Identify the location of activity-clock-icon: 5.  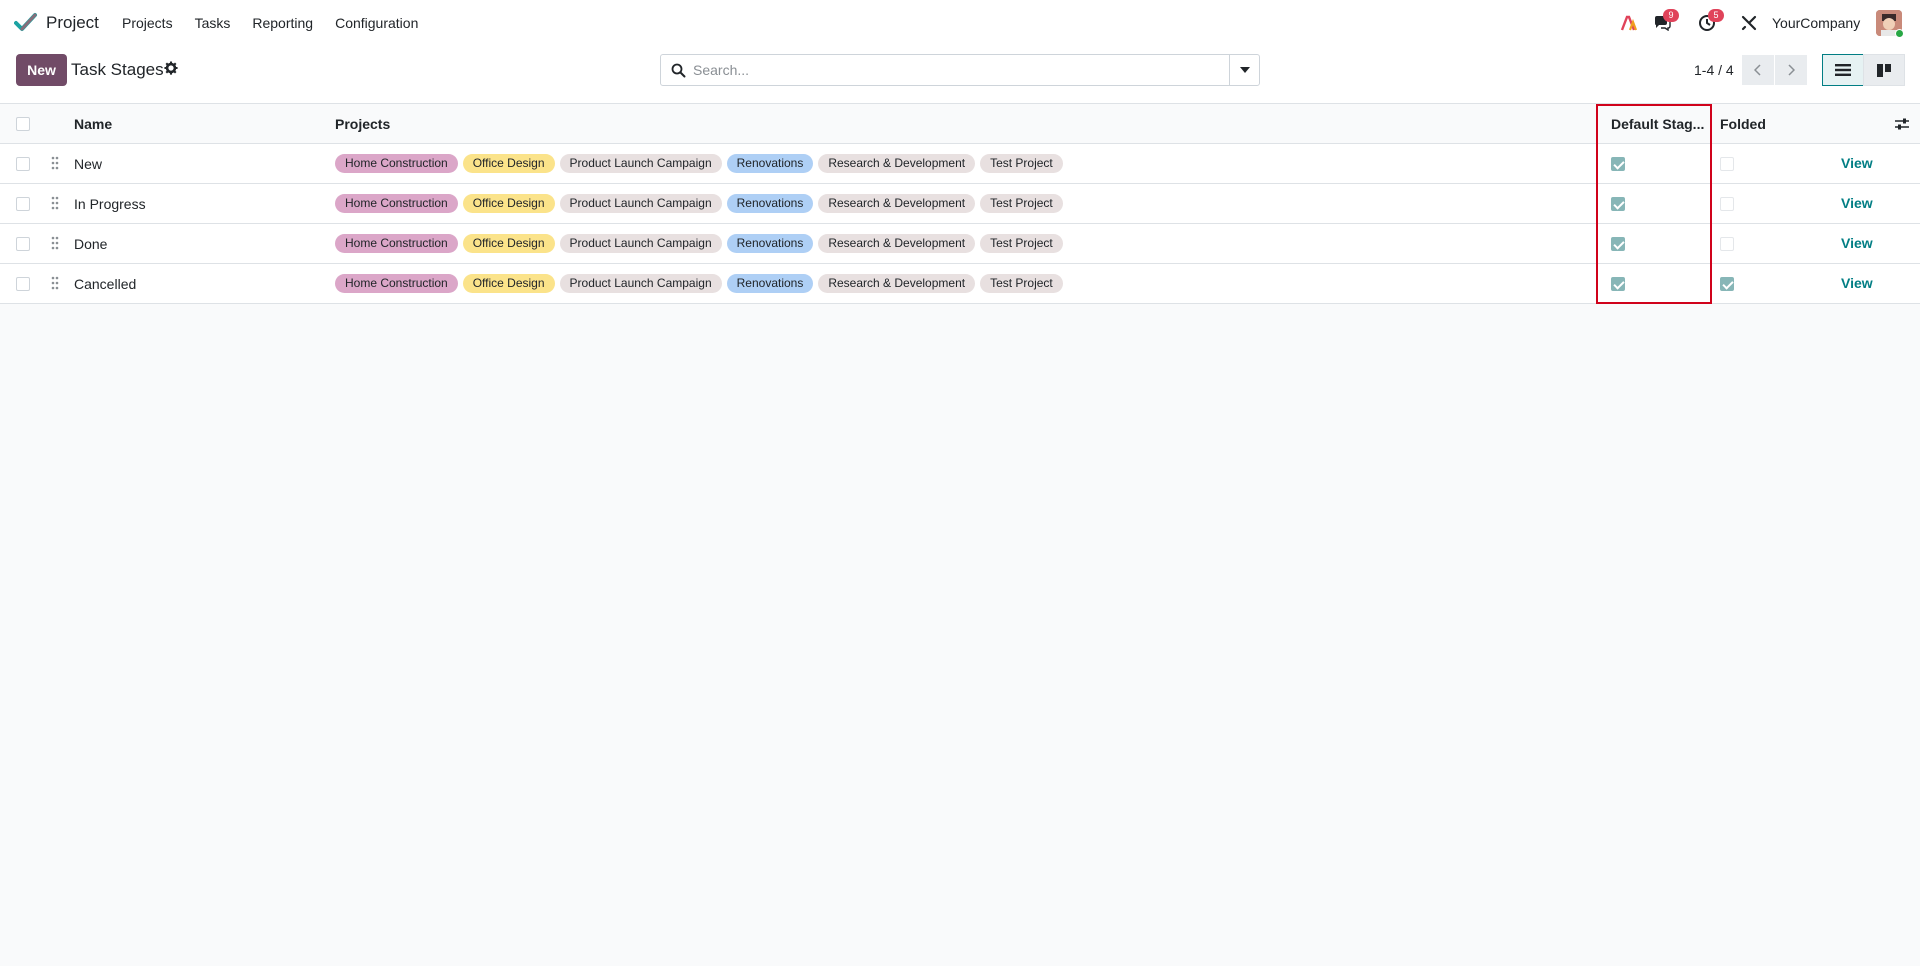
(1710, 21).